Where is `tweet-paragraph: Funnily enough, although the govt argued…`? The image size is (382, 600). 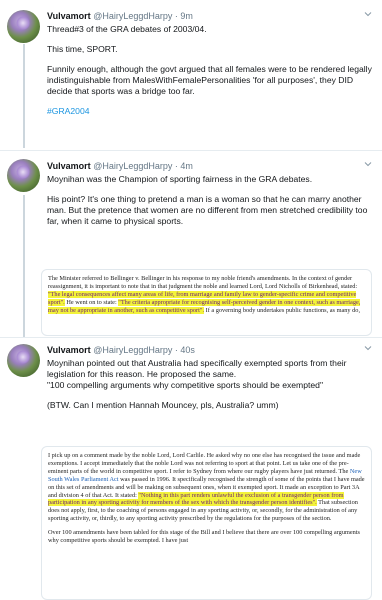
tweet-paragraph: Funnily enough, although the govt argued… is located at coordinates (209, 80).